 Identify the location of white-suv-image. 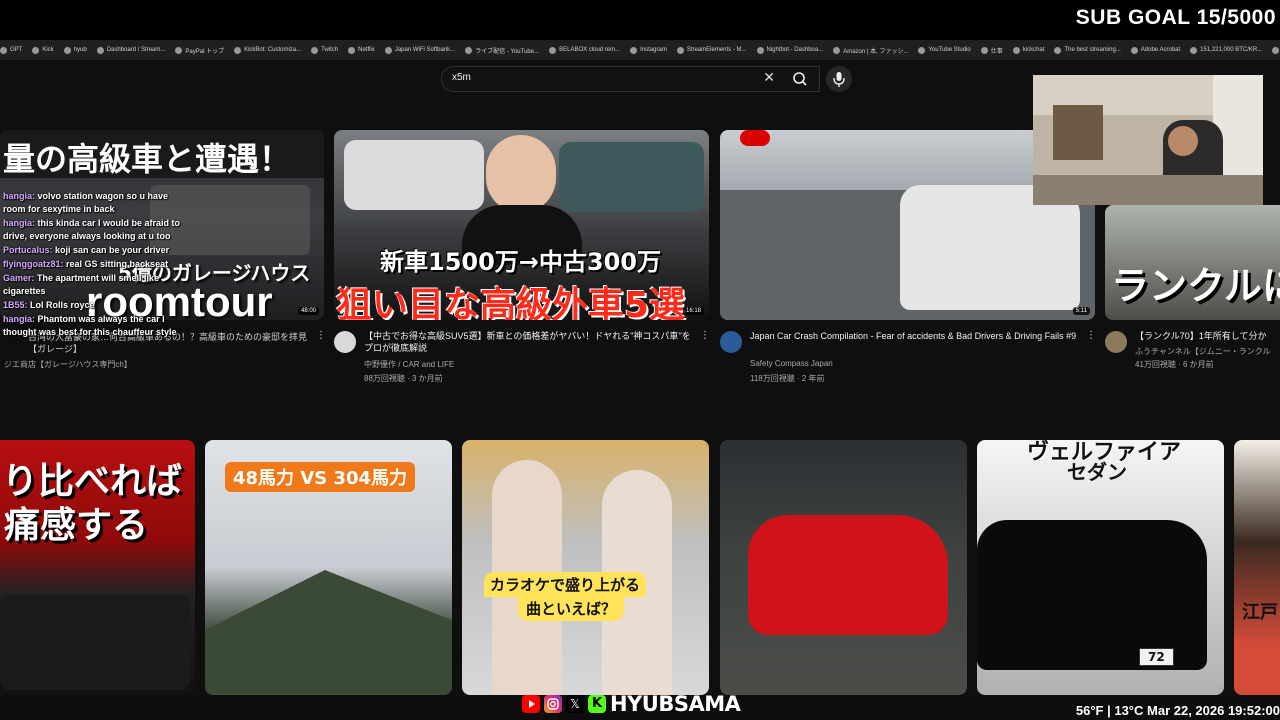
(414, 175).